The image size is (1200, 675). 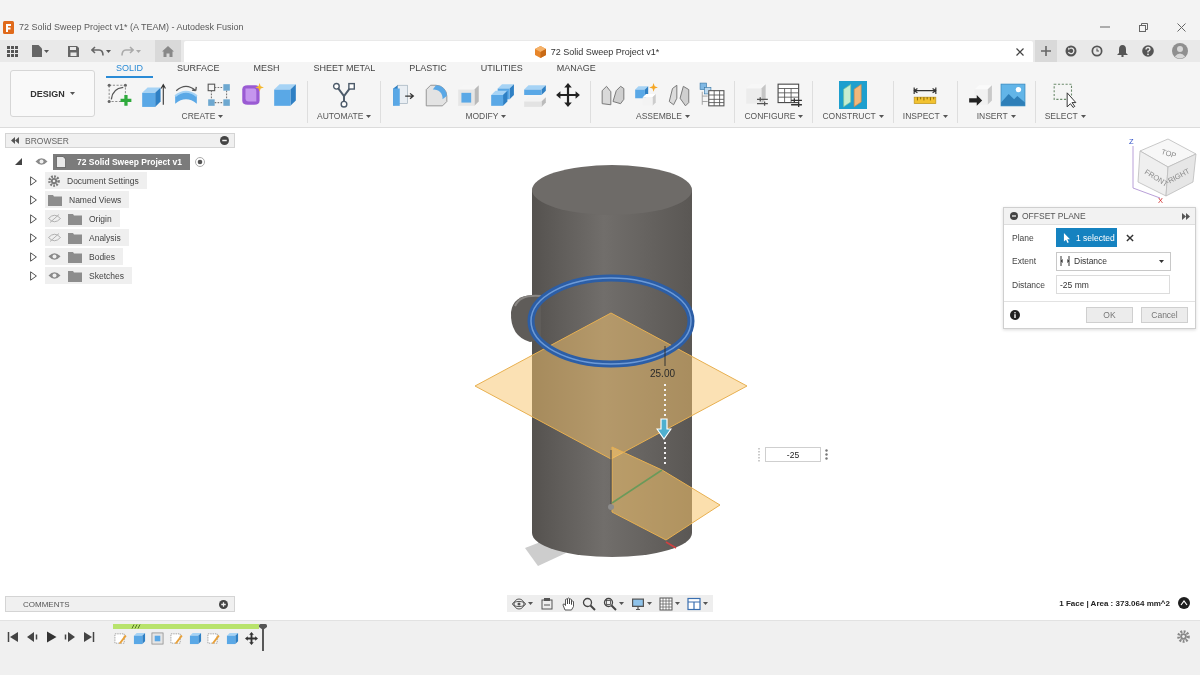 What do you see at coordinates (32, 637) in the screenshot?
I see `step-back-icon` at bounding box center [32, 637].